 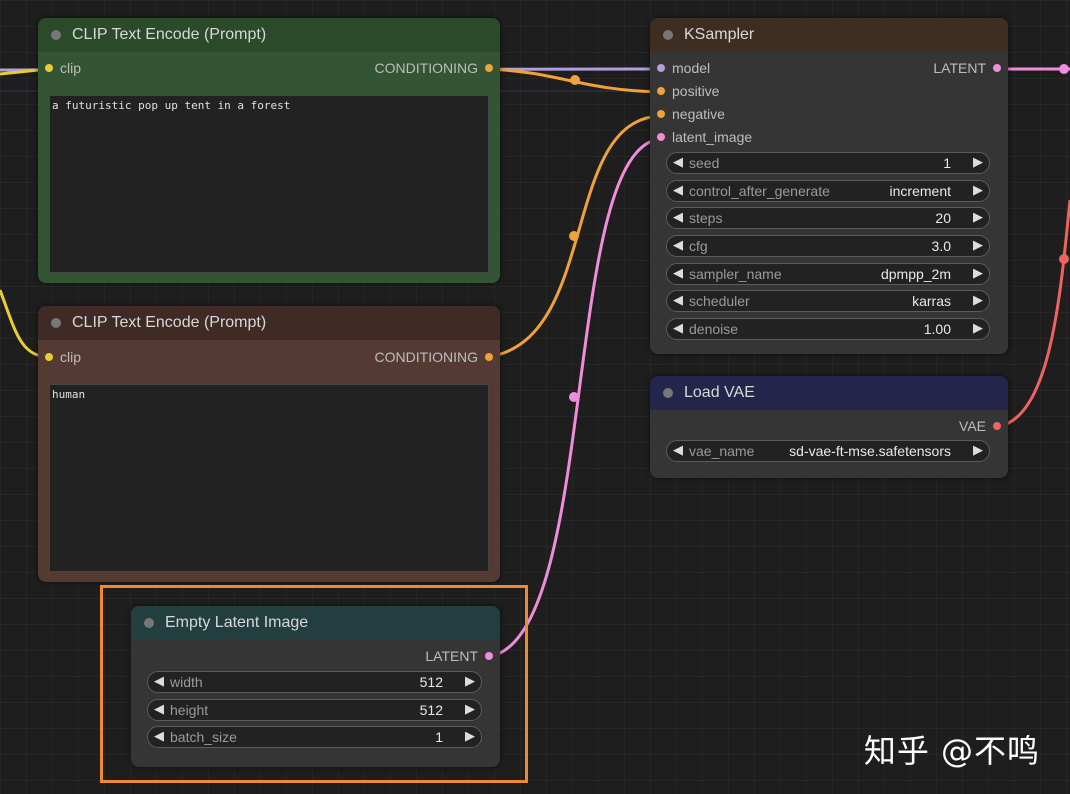 What do you see at coordinates (661, 137) in the screenshot?
I see `latent-image-input-slot` at bounding box center [661, 137].